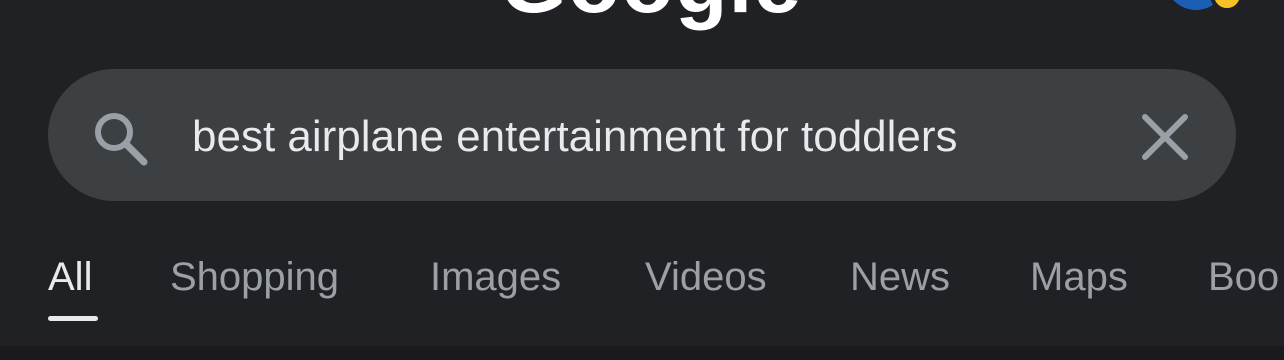 This screenshot has width=1284, height=360. What do you see at coordinates (706, 277) in the screenshot?
I see `tab-videos: Videos` at bounding box center [706, 277].